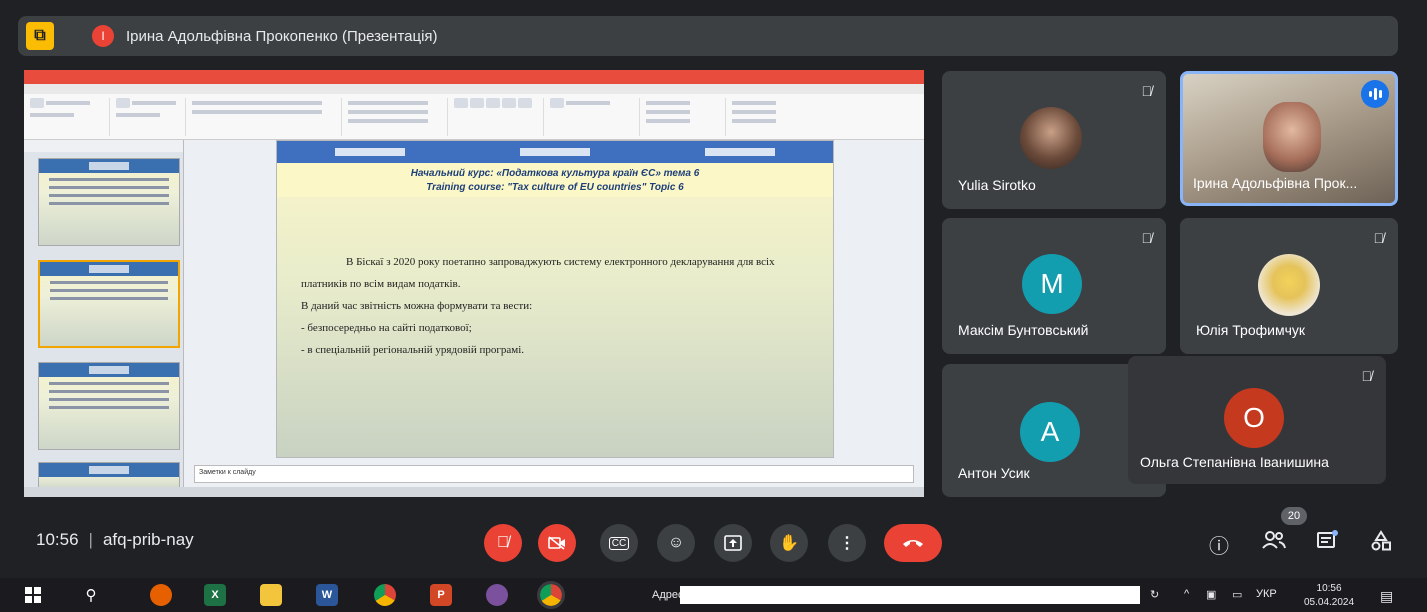 The width and height of the screenshot is (1427, 612). Describe the element at coordinates (148, 539) in the screenshot. I see `meeting-code: afq-prib-nay` at that location.